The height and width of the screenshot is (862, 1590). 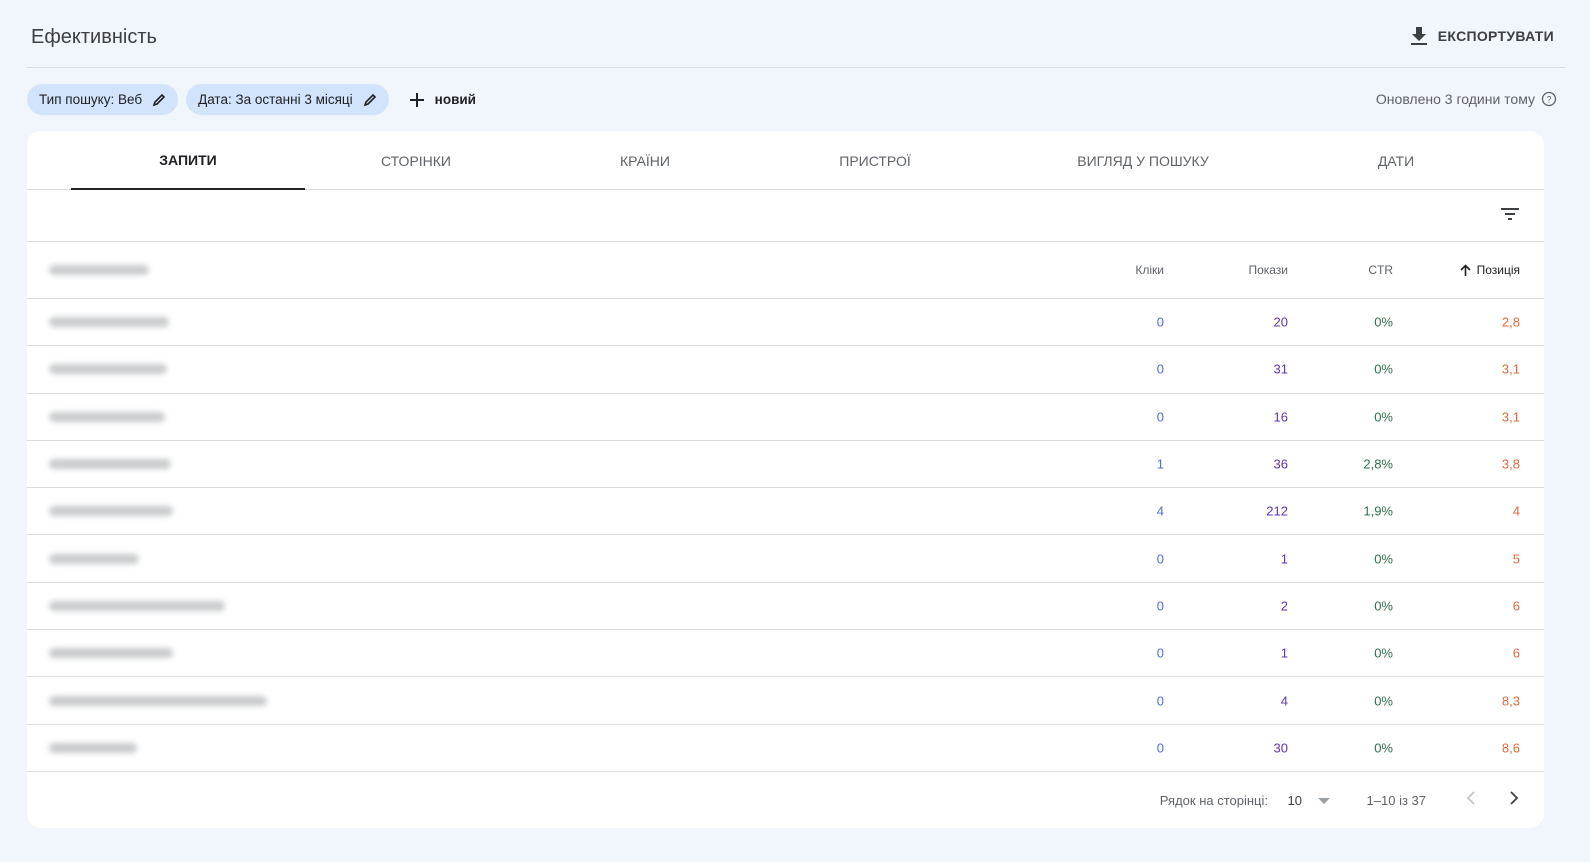 What do you see at coordinates (1268, 270) in the screenshot?
I see `column-impressions: Покази` at bounding box center [1268, 270].